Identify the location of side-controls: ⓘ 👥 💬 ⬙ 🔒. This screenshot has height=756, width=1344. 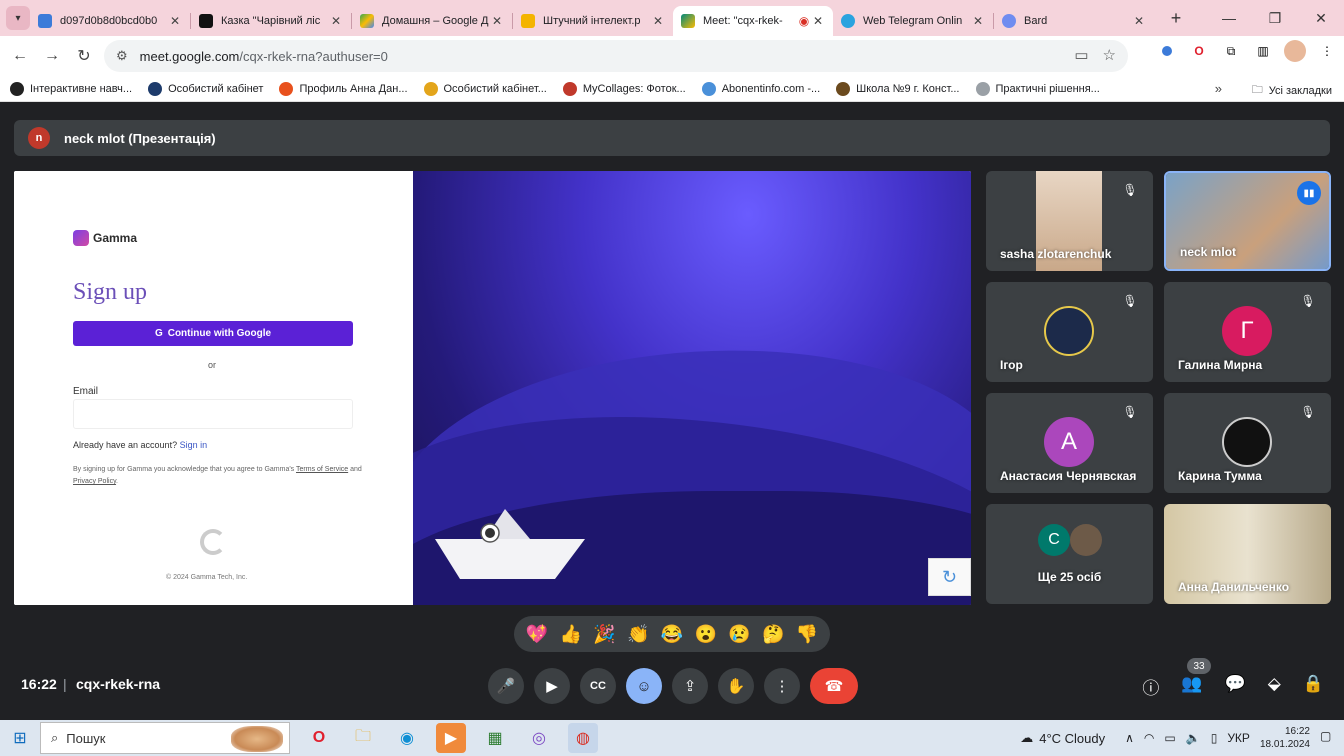
(1233, 686).